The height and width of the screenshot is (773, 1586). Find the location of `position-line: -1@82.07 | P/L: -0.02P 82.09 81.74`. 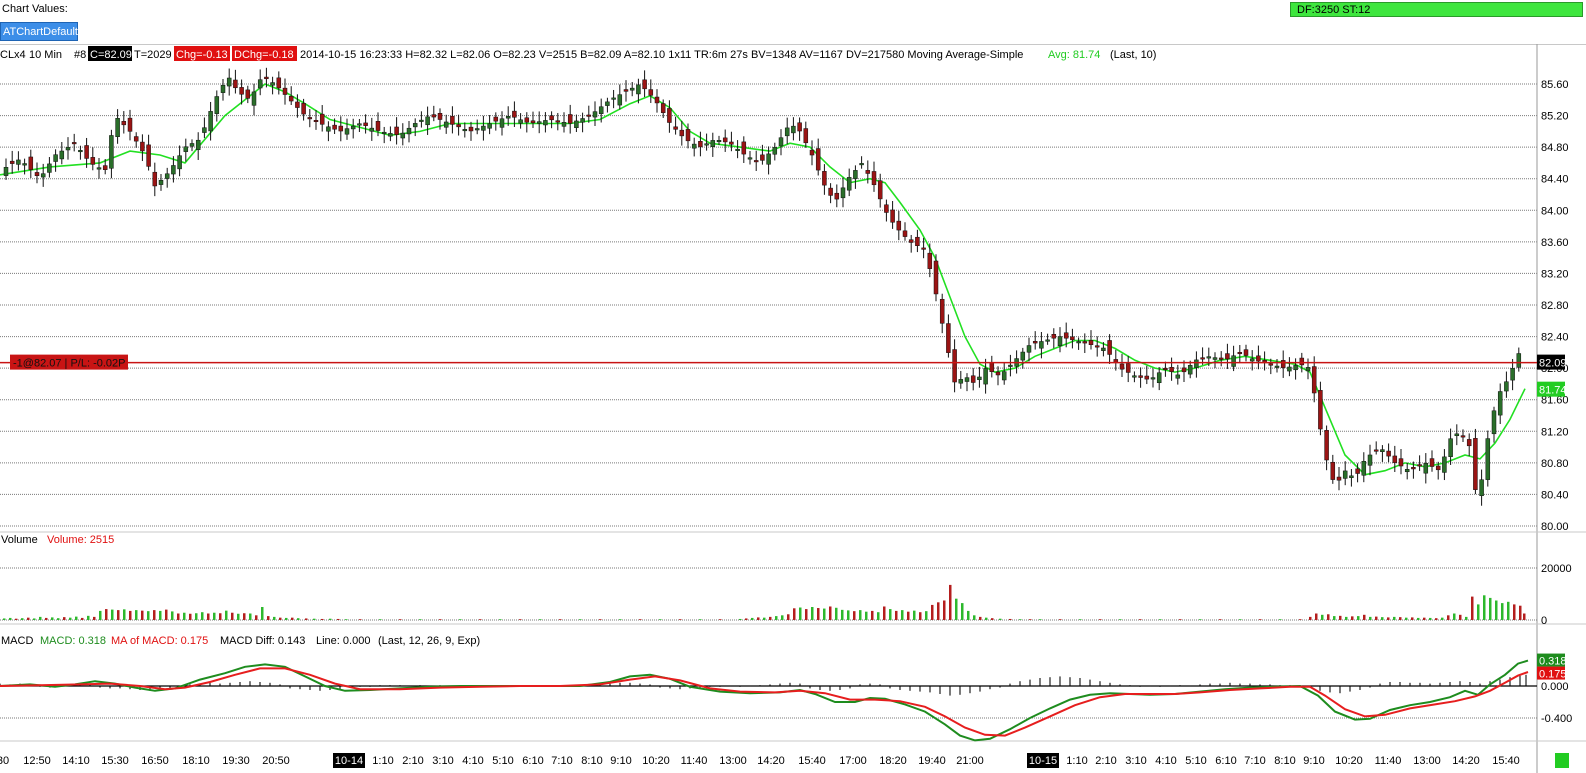

position-line: -1@82.07 | P/L: -0.02P 82.09 81.74 is located at coordinates (783, 375).